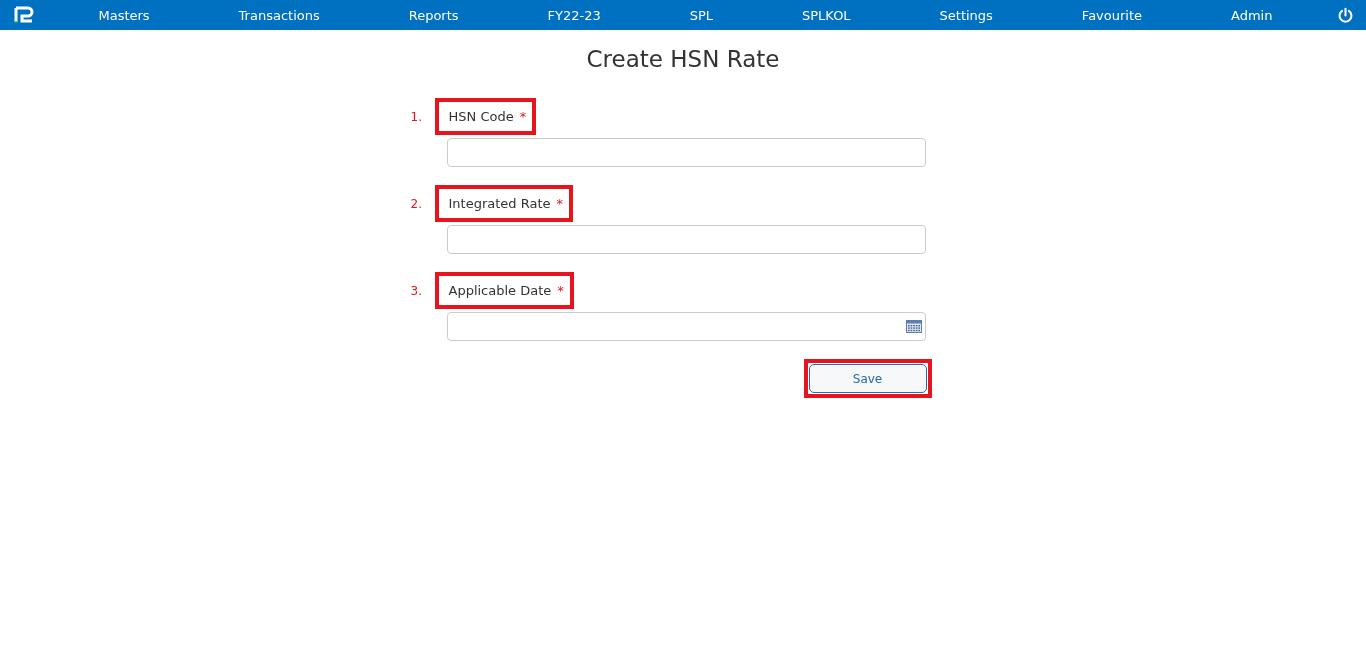 The image size is (1366, 659). What do you see at coordinates (826, 15) in the screenshot?
I see `nav-menu-item: SPLKOL` at bounding box center [826, 15].